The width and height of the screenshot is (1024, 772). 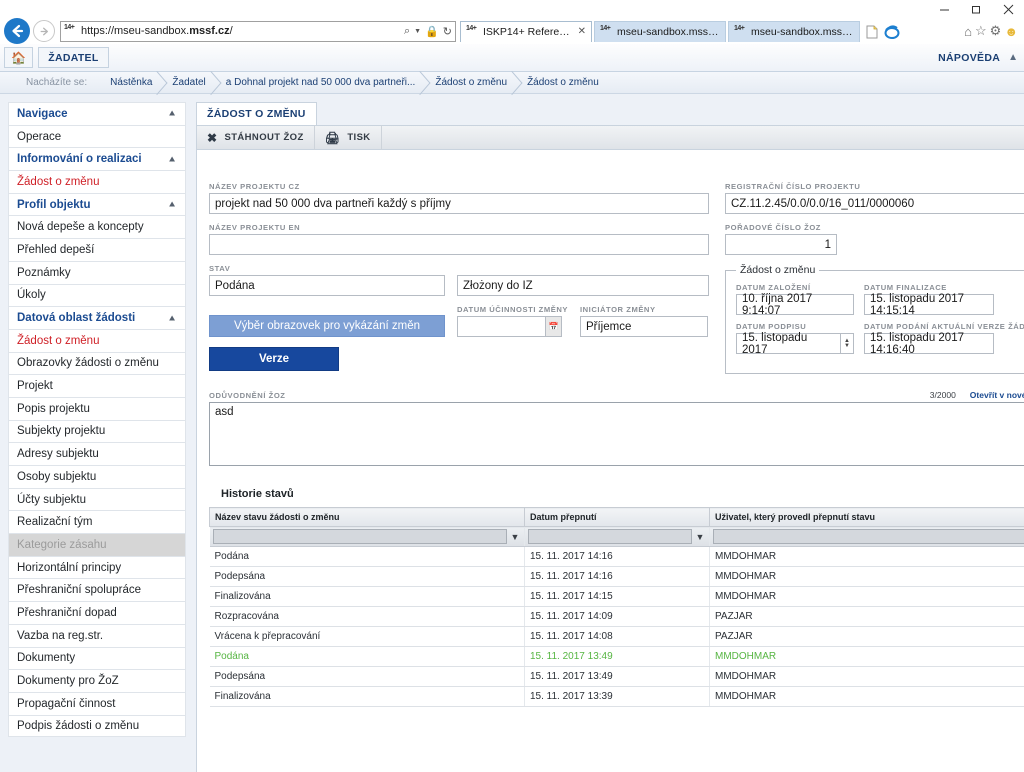 I want to click on favorites-star-icon: ☆, so click(x=981, y=31).